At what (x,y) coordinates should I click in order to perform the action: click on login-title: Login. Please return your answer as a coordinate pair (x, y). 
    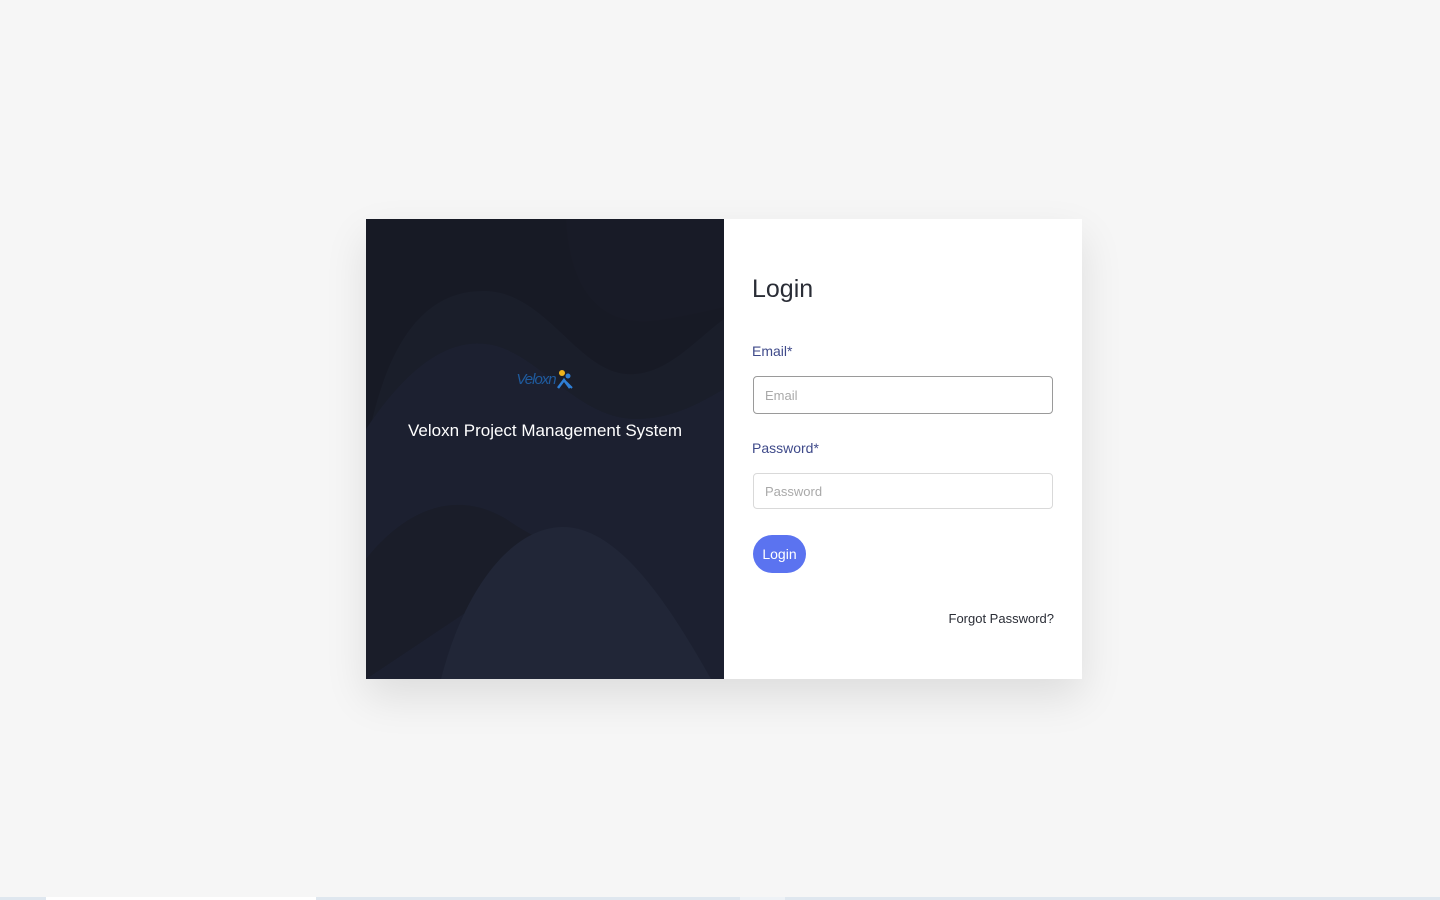
    Looking at the image, I should click on (783, 289).